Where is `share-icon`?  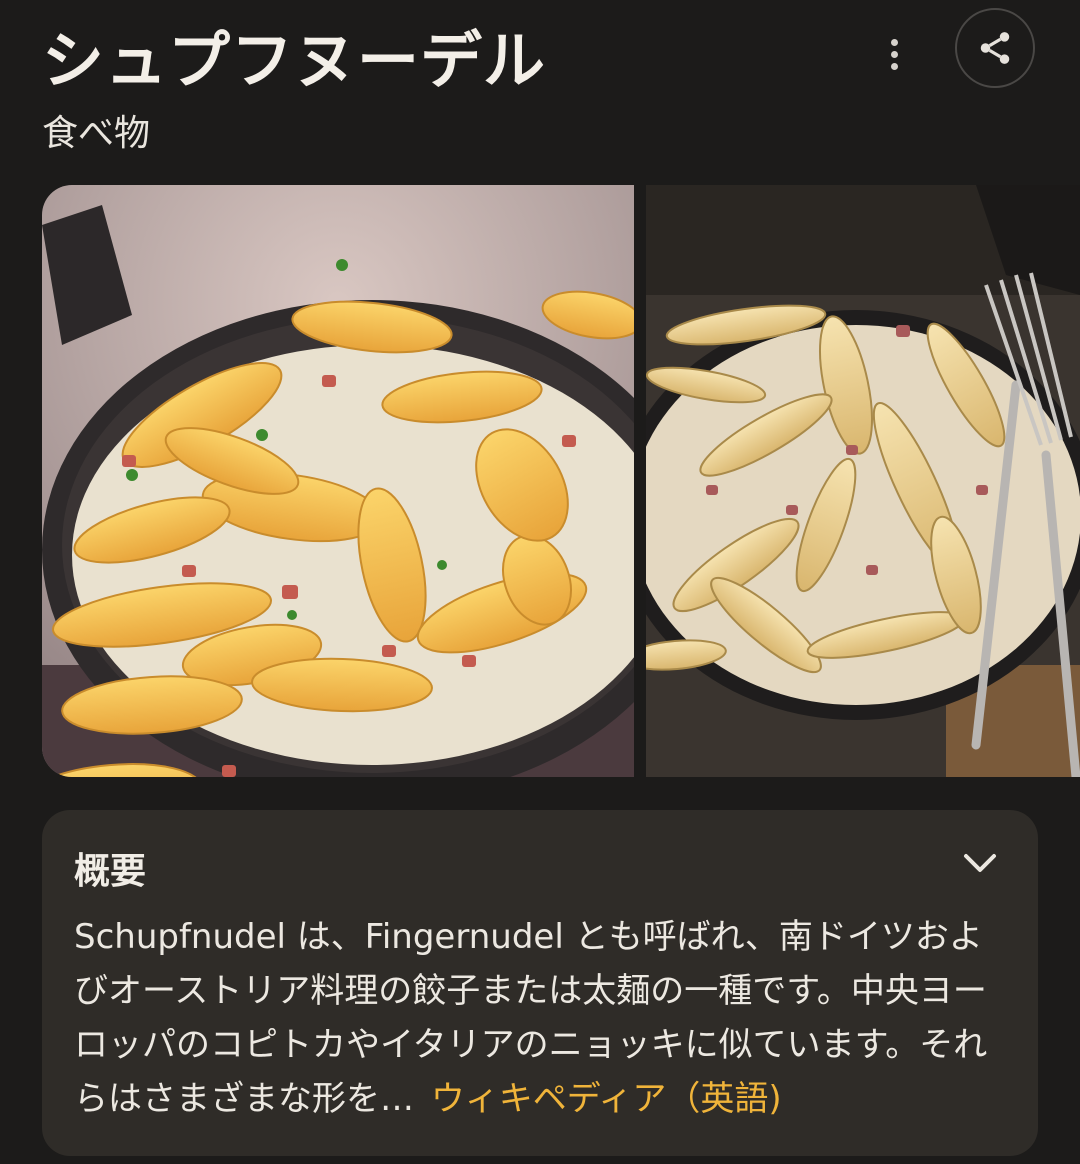 share-icon is located at coordinates (995, 48).